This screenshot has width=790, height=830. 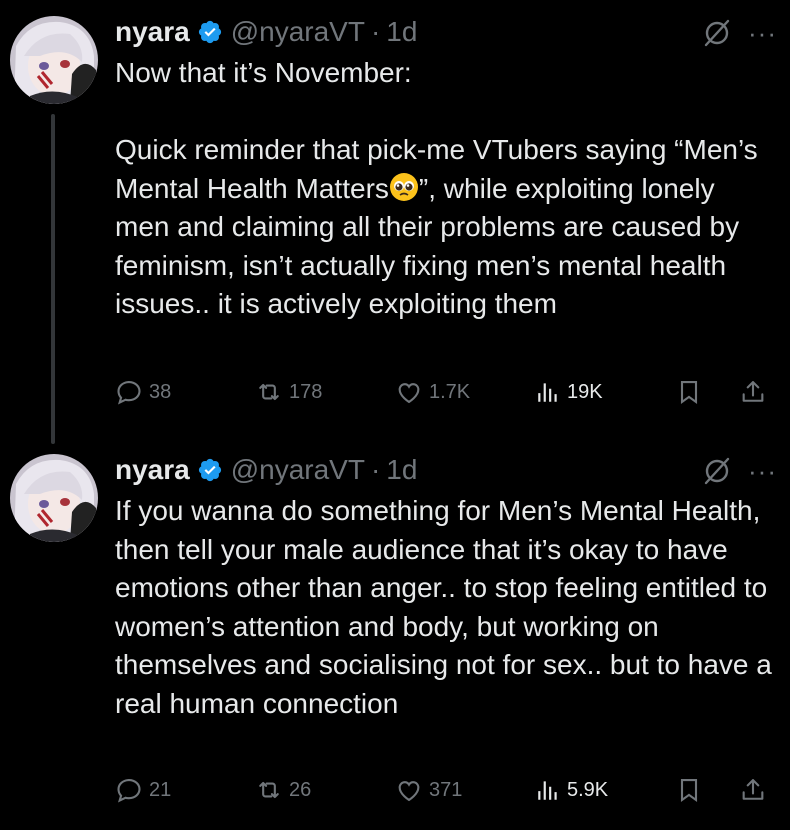 What do you see at coordinates (428, 790) in the screenshot?
I see `like-button: 371` at bounding box center [428, 790].